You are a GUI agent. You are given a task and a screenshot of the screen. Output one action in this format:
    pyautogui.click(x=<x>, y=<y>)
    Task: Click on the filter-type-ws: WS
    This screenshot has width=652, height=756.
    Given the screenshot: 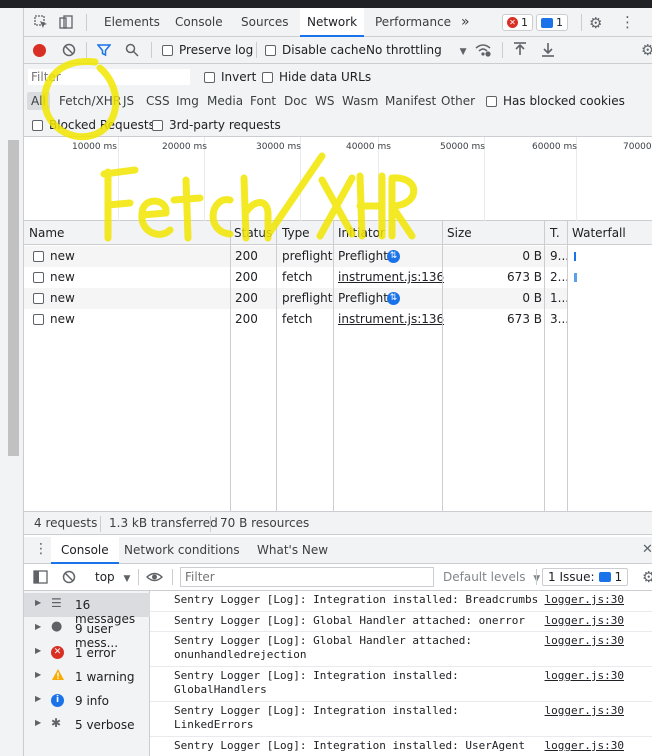 What is the action you would take?
    pyautogui.click(x=324, y=101)
    